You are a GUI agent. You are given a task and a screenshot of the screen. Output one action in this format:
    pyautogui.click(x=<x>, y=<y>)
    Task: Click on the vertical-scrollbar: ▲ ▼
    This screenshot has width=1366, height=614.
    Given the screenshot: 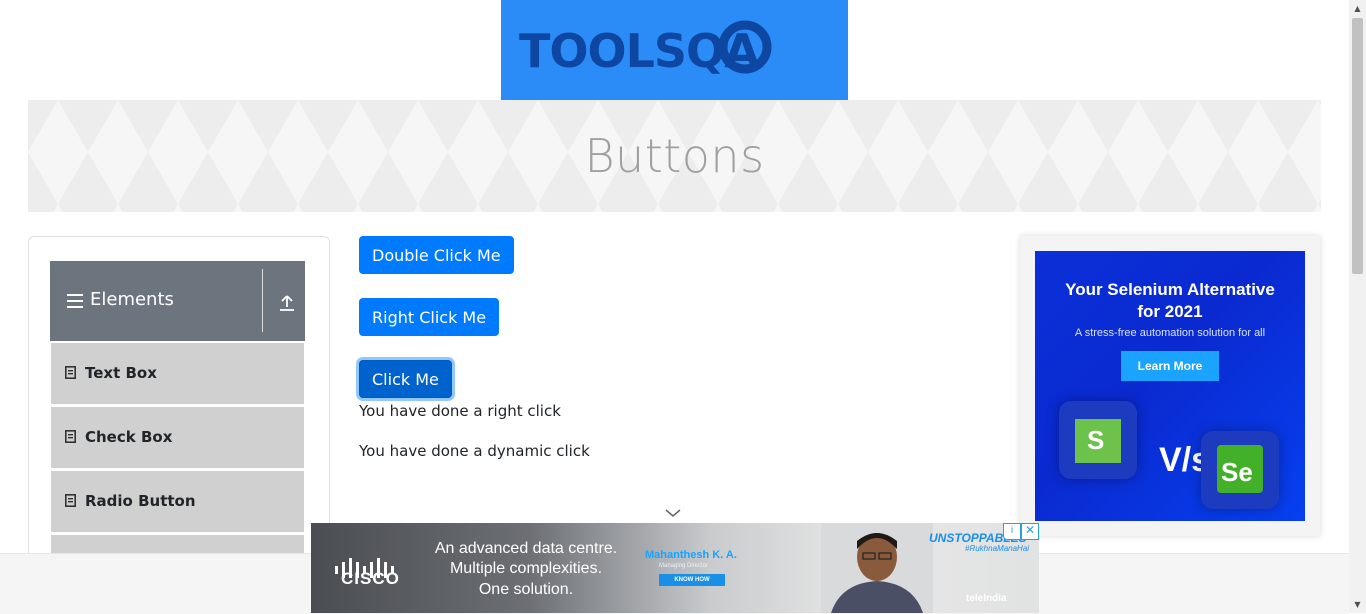 What is the action you would take?
    pyautogui.click(x=1357, y=306)
    